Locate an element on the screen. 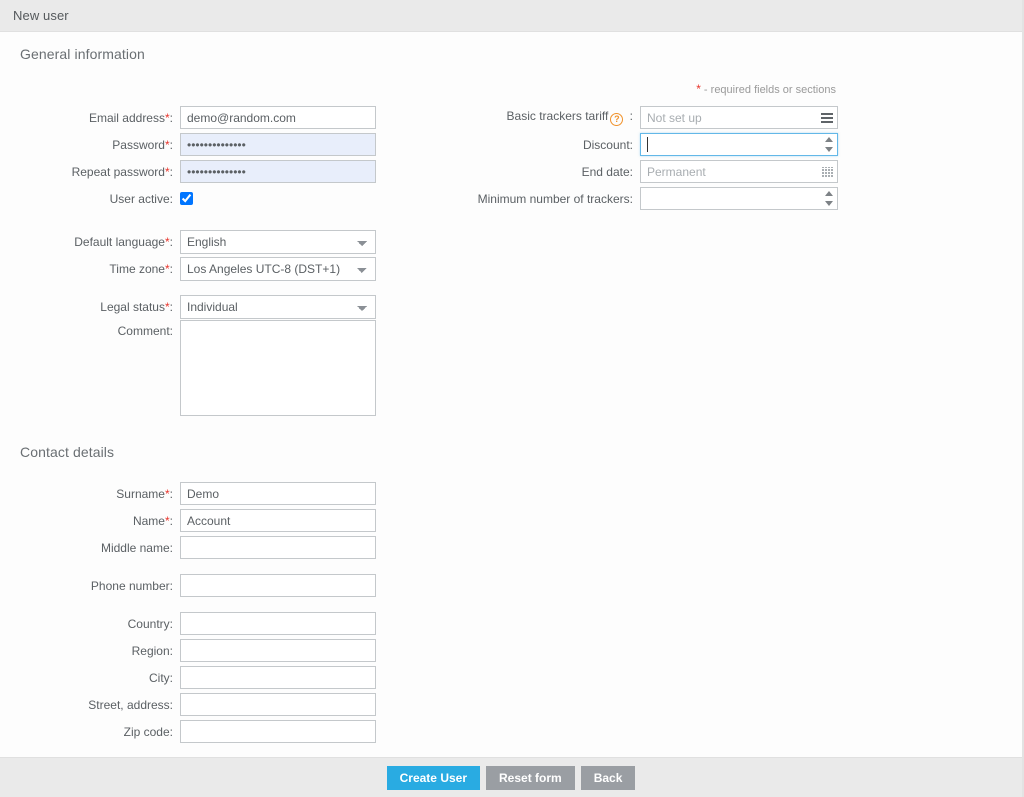 Image resolution: width=1024 pixels, height=797 pixels. min-trackers-field-wrap is located at coordinates (739, 198).